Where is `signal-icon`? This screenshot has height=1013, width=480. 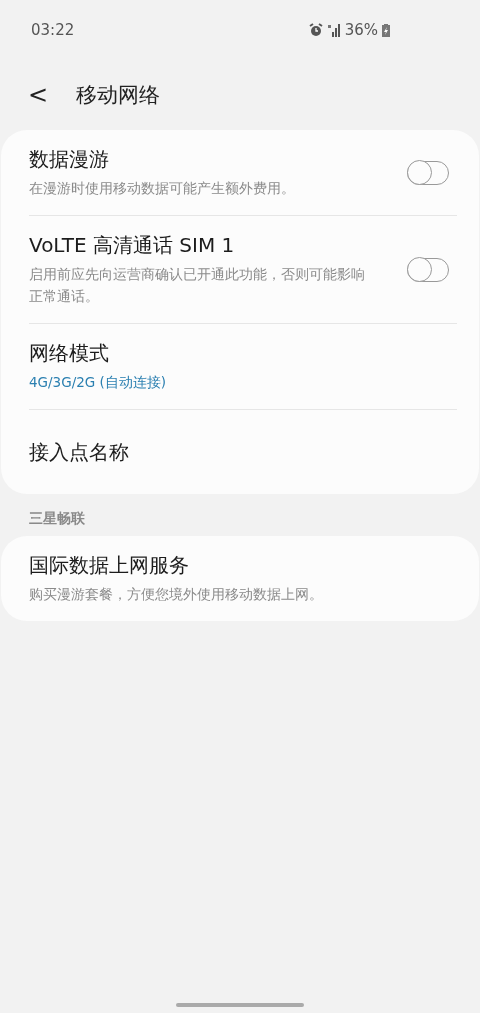
signal-icon is located at coordinates (333, 30).